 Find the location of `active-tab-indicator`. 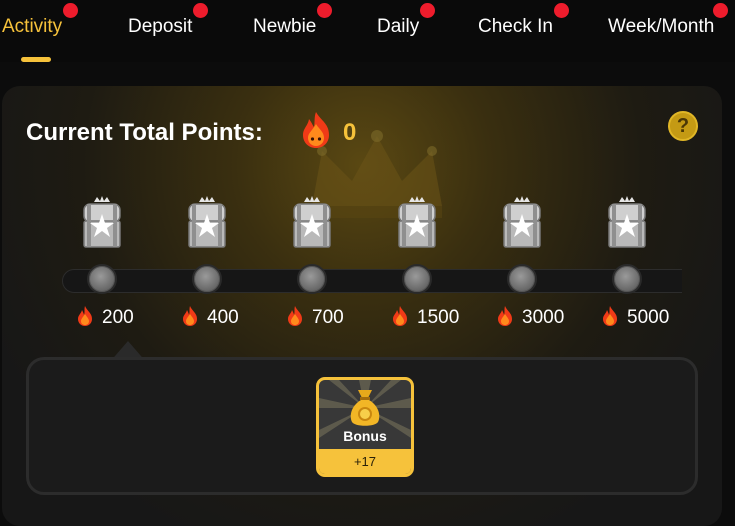

active-tab-indicator is located at coordinates (36, 59).